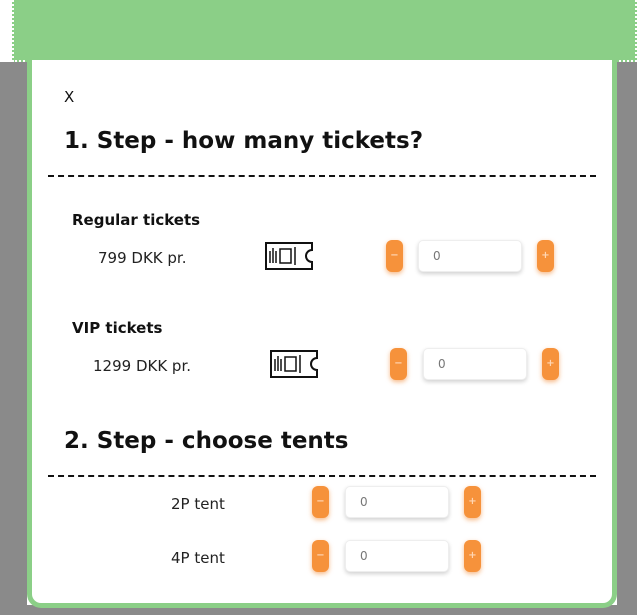 The width and height of the screenshot is (637, 615). Describe the element at coordinates (324, 31) in the screenshot. I see `page-header` at that location.